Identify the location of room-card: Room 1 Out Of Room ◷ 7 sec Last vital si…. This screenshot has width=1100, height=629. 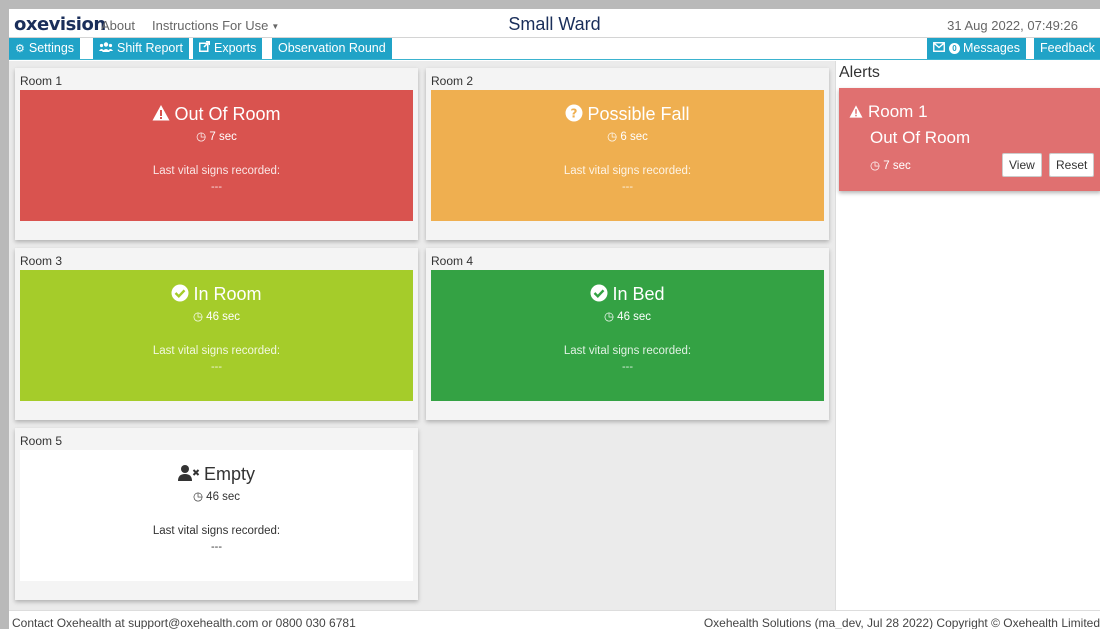
(216, 154).